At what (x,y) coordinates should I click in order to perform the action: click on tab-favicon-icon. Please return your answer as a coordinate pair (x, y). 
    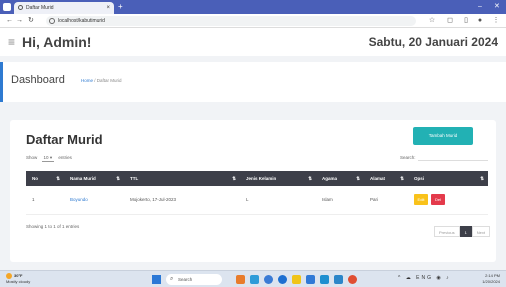
    Looking at the image, I should click on (20, 7).